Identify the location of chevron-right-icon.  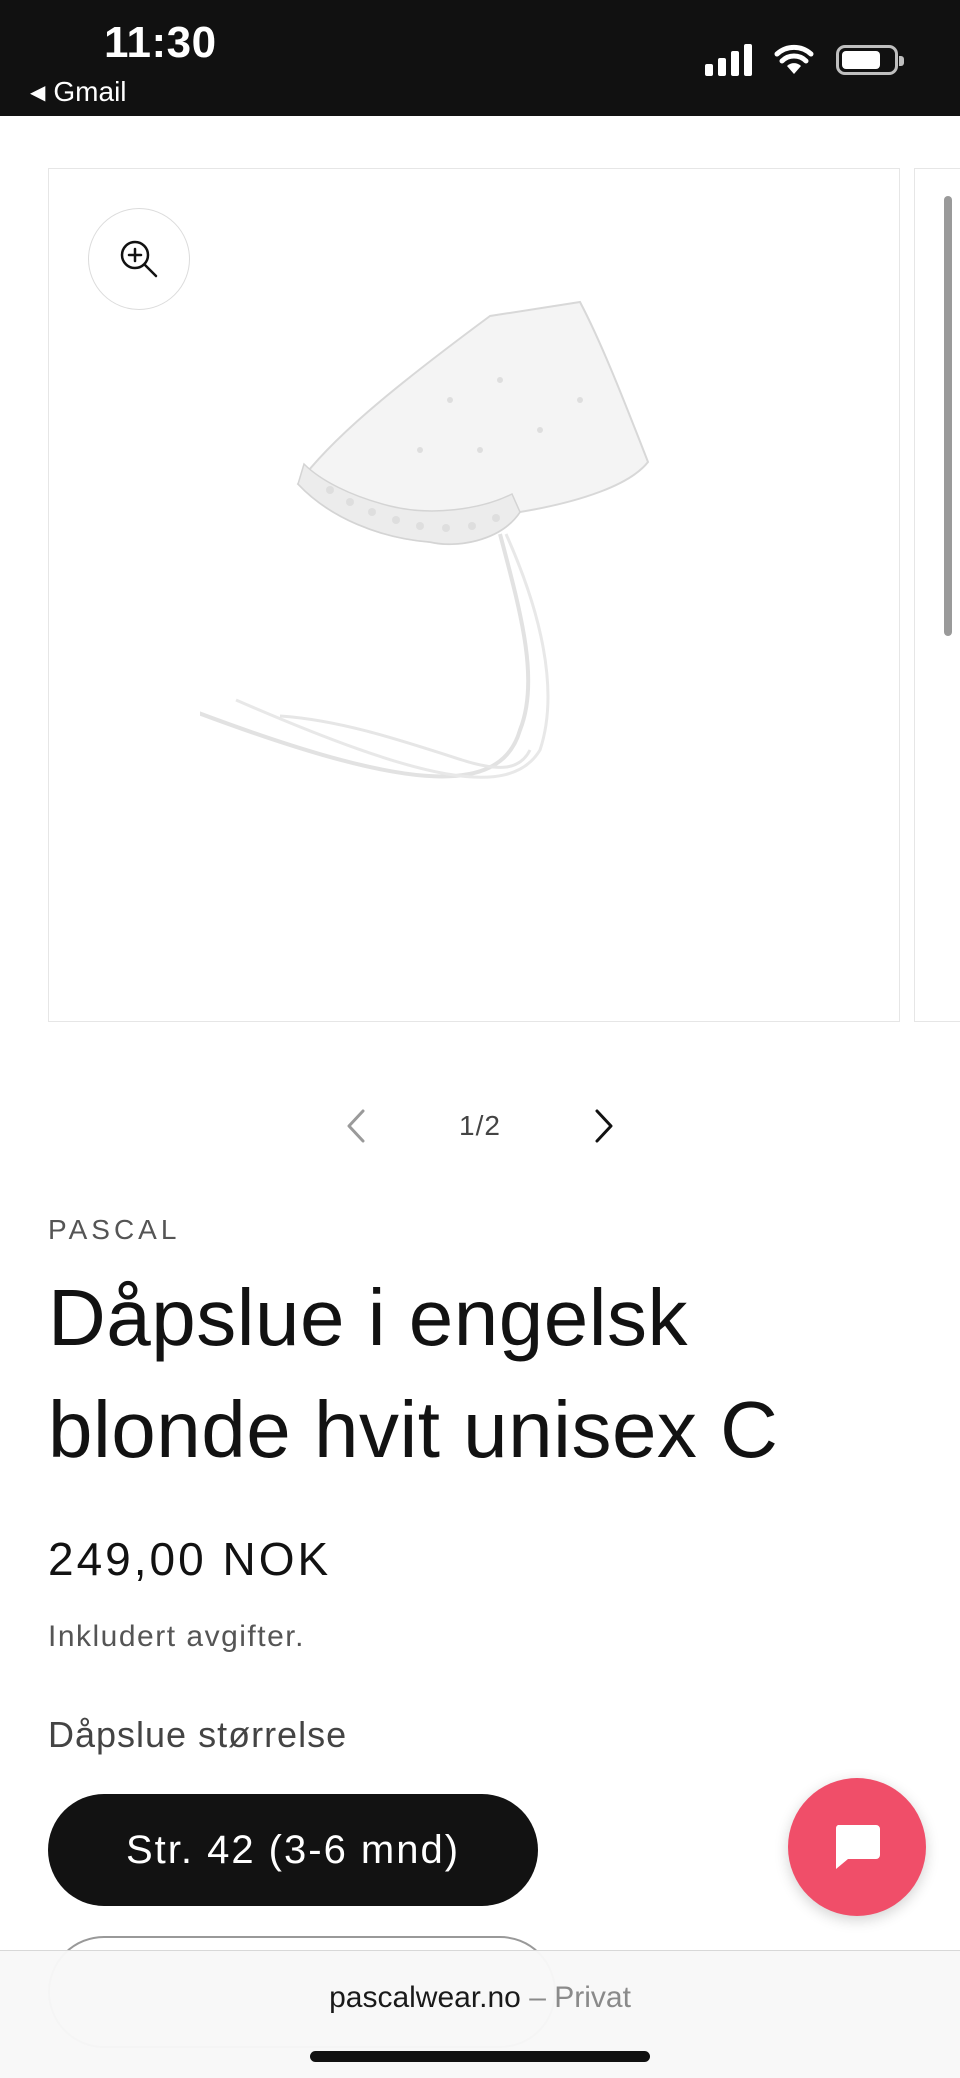
(604, 1126).